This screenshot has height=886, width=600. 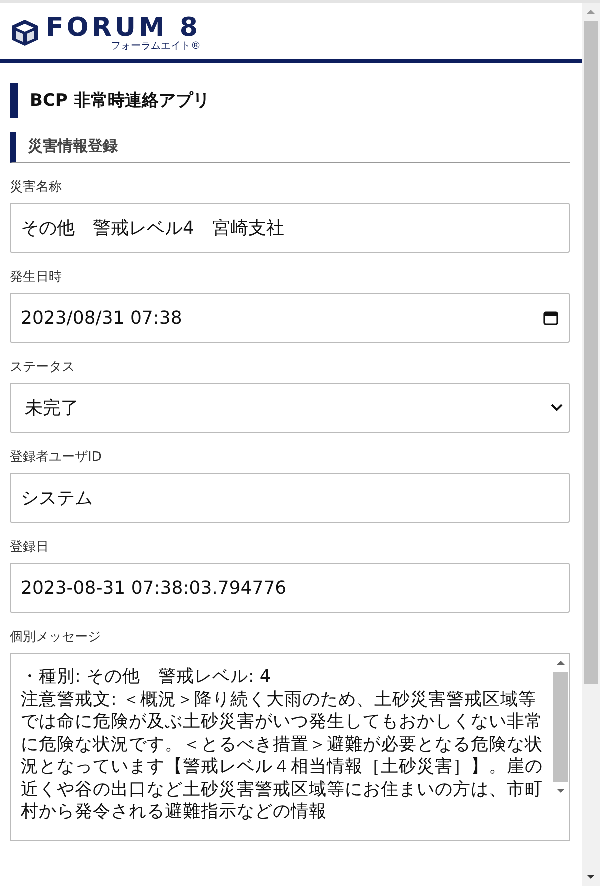 I want to click on scroll-up-icon, so click(x=561, y=663).